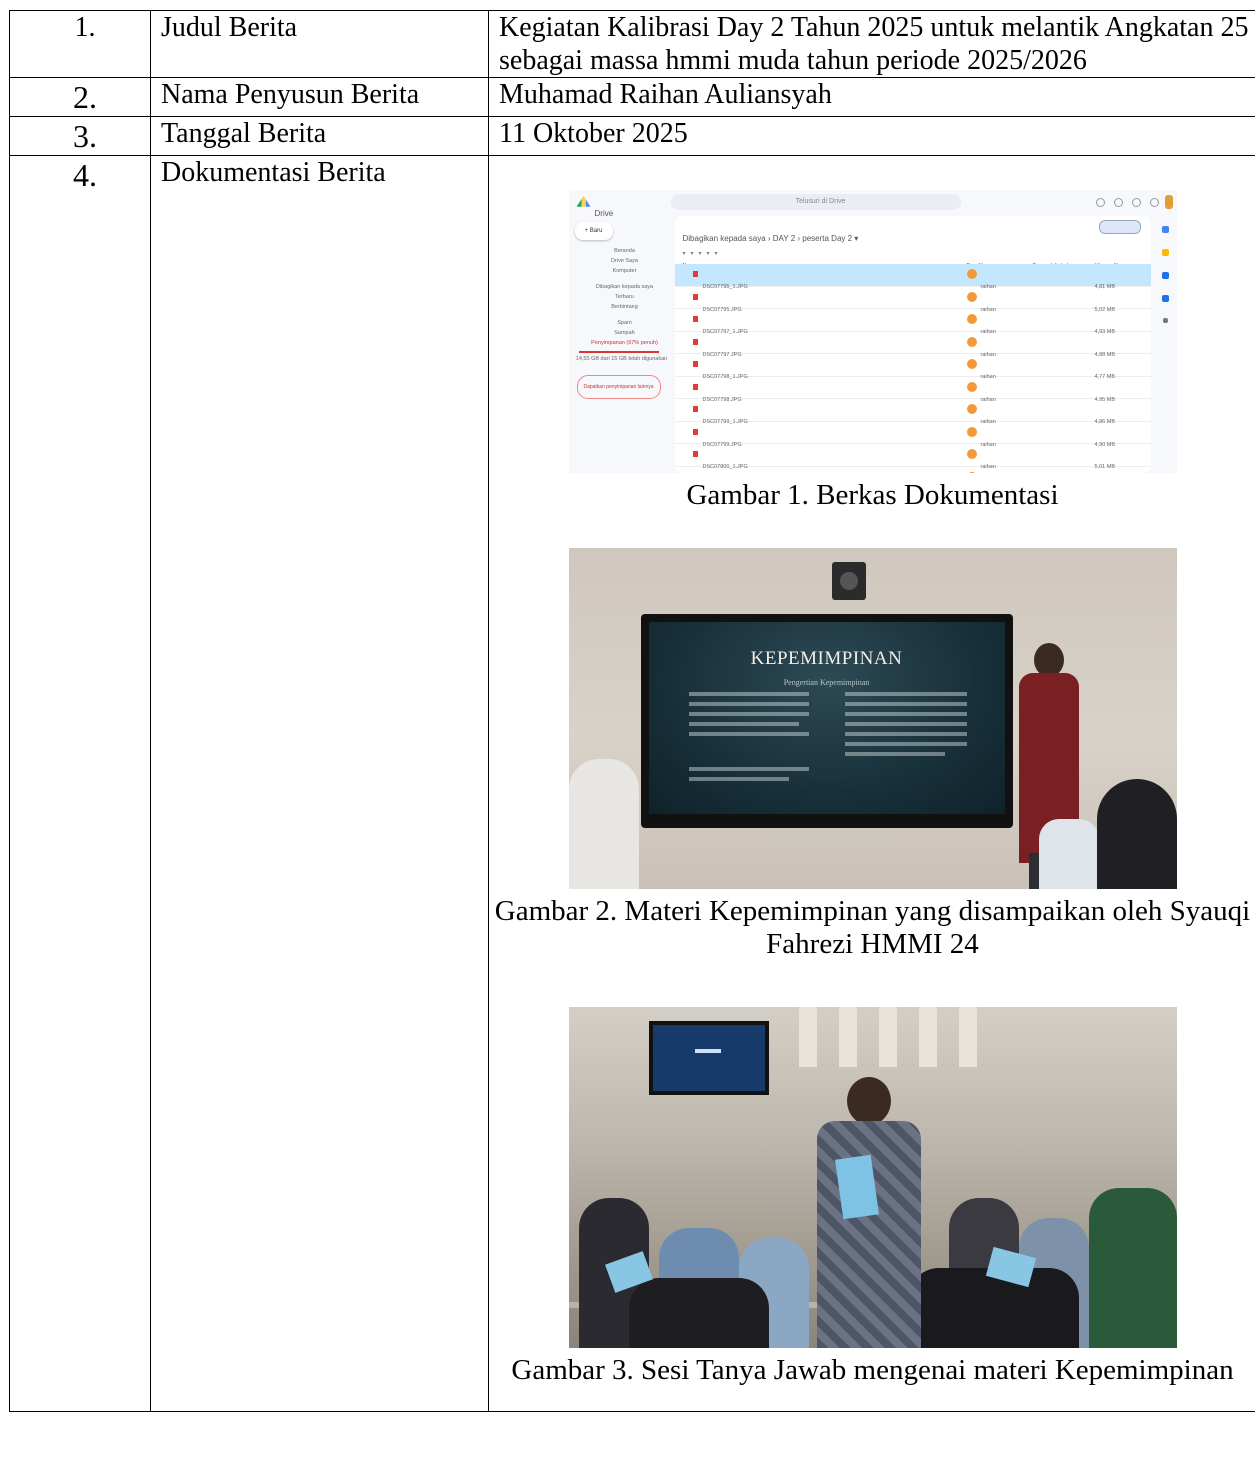 The image size is (1255, 1465). Describe the element at coordinates (319, 136) in the screenshot. I see `row-label: Tanggal Berita` at that location.